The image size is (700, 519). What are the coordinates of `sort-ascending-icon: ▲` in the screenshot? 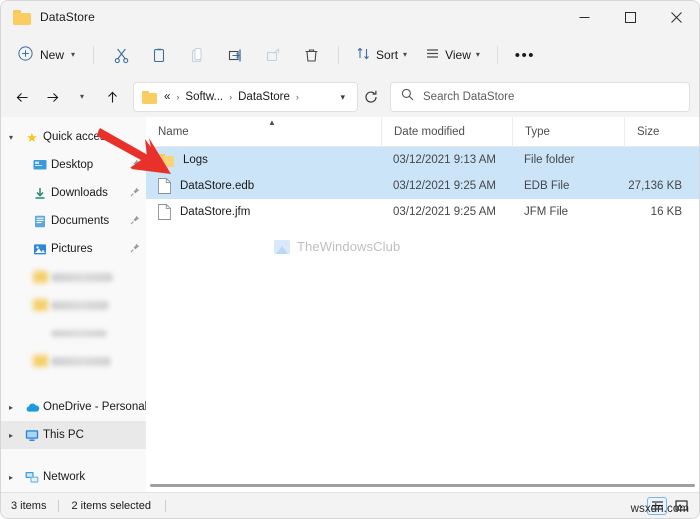 It's located at (272, 122).